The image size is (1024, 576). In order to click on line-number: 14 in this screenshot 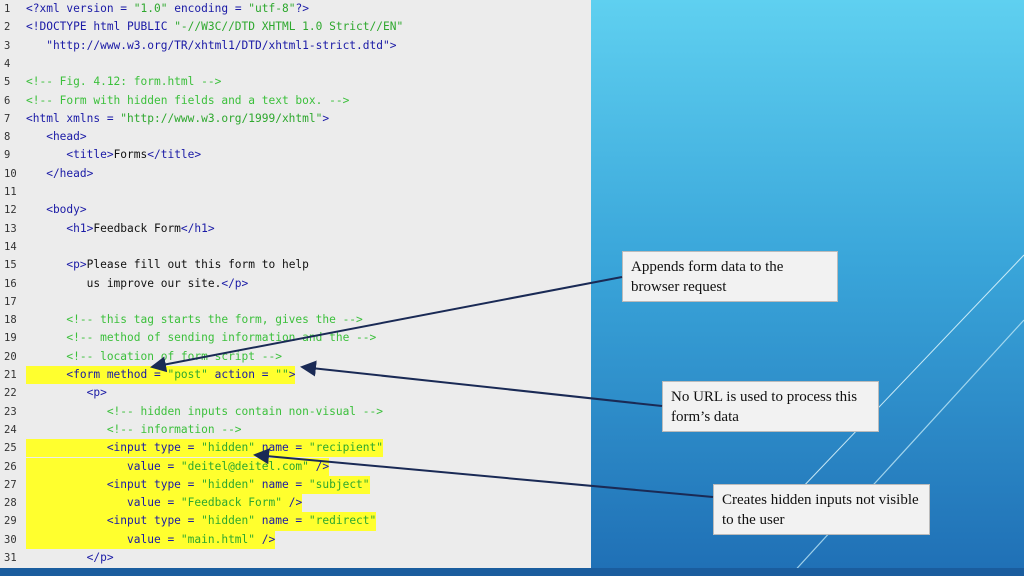, I will do `click(10, 246)`.